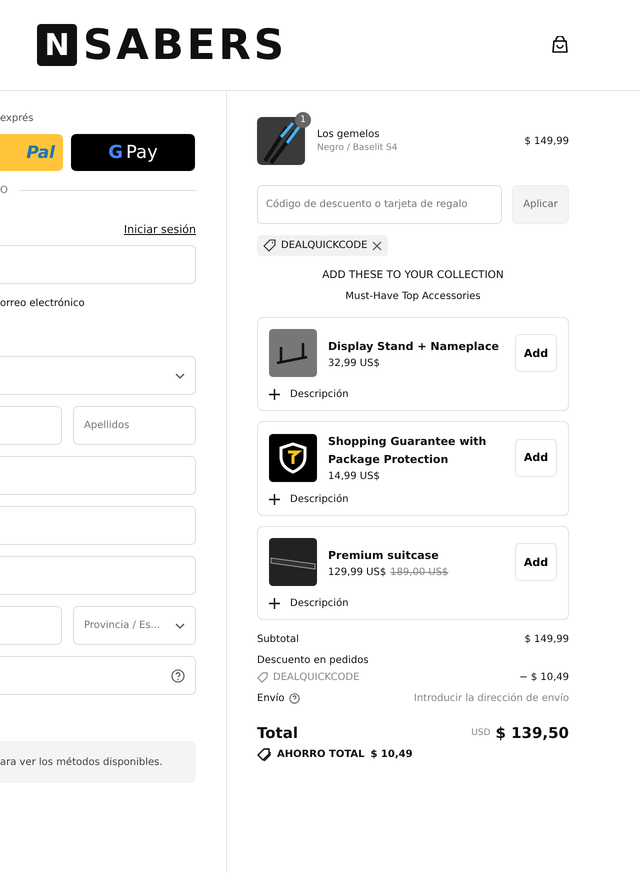 This screenshot has width=640, height=874. I want to click on product-variant: Negro / Baselit S4, so click(357, 148).